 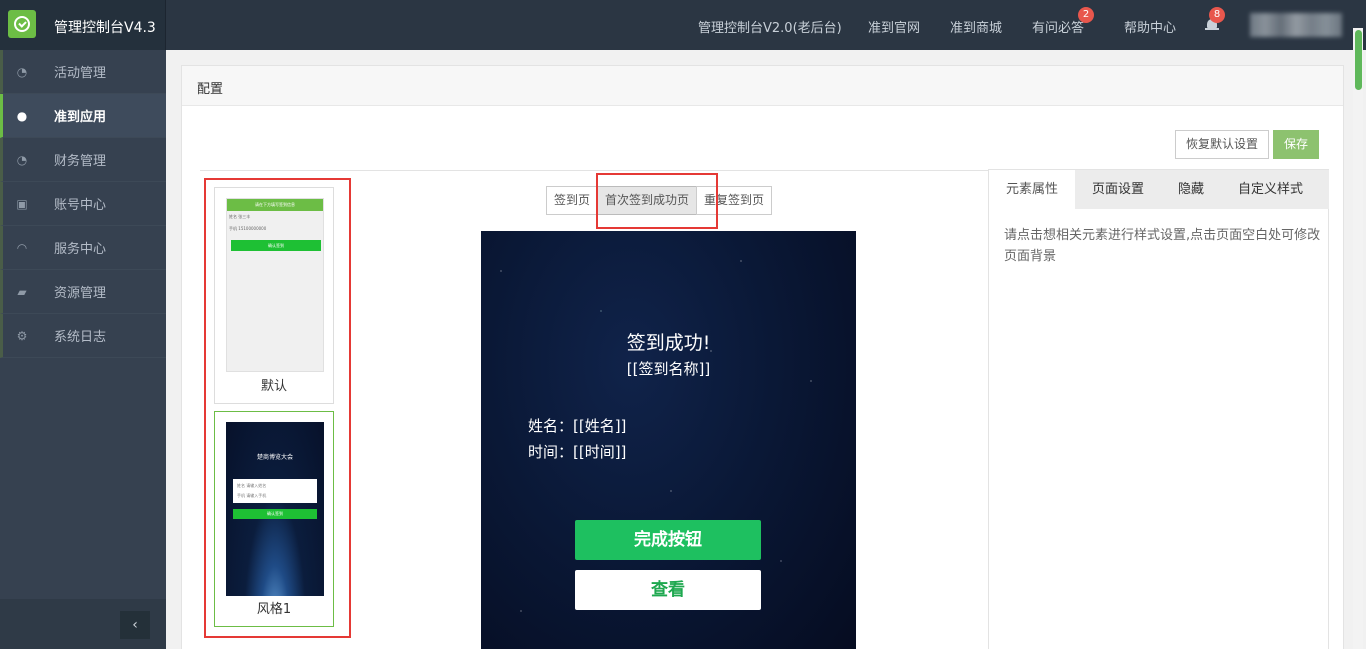 What do you see at coordinates (1118, 189) in the screenshot?
I see `tab-page-settings: 页面设置` at bounding box center [1118, 189].